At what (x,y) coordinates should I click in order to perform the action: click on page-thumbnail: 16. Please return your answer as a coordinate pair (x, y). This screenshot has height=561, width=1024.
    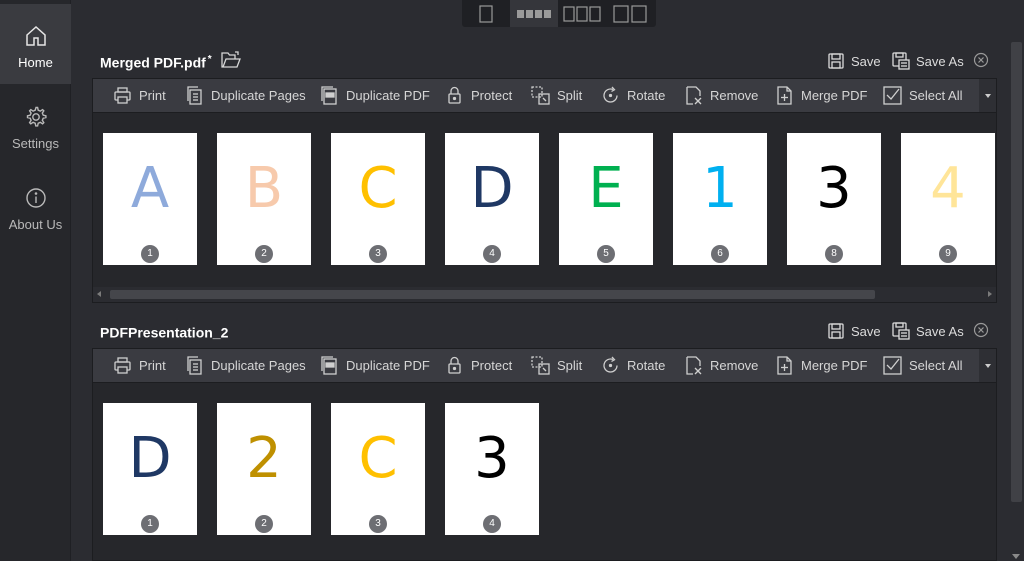
    Looking at the image, I should click on (720, 199).